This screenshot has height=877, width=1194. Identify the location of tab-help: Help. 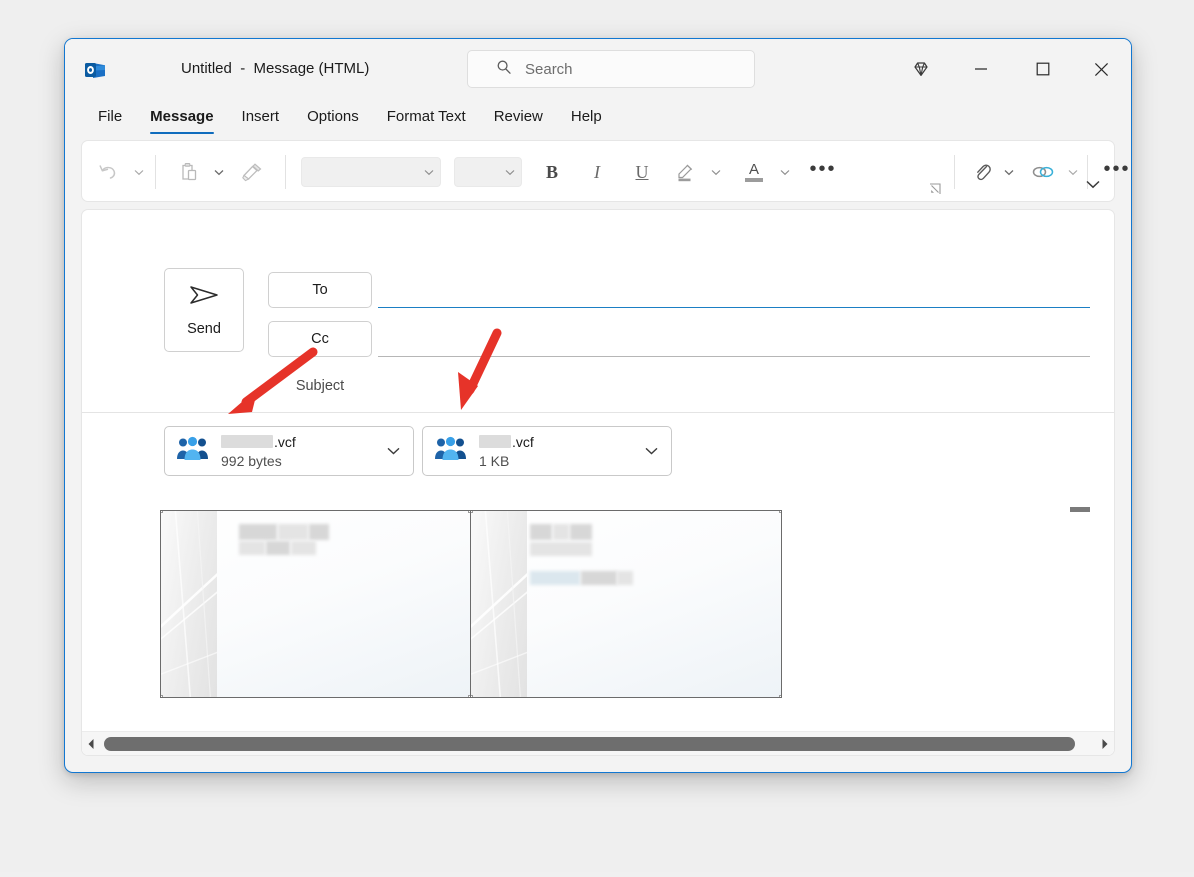
(586, 118).